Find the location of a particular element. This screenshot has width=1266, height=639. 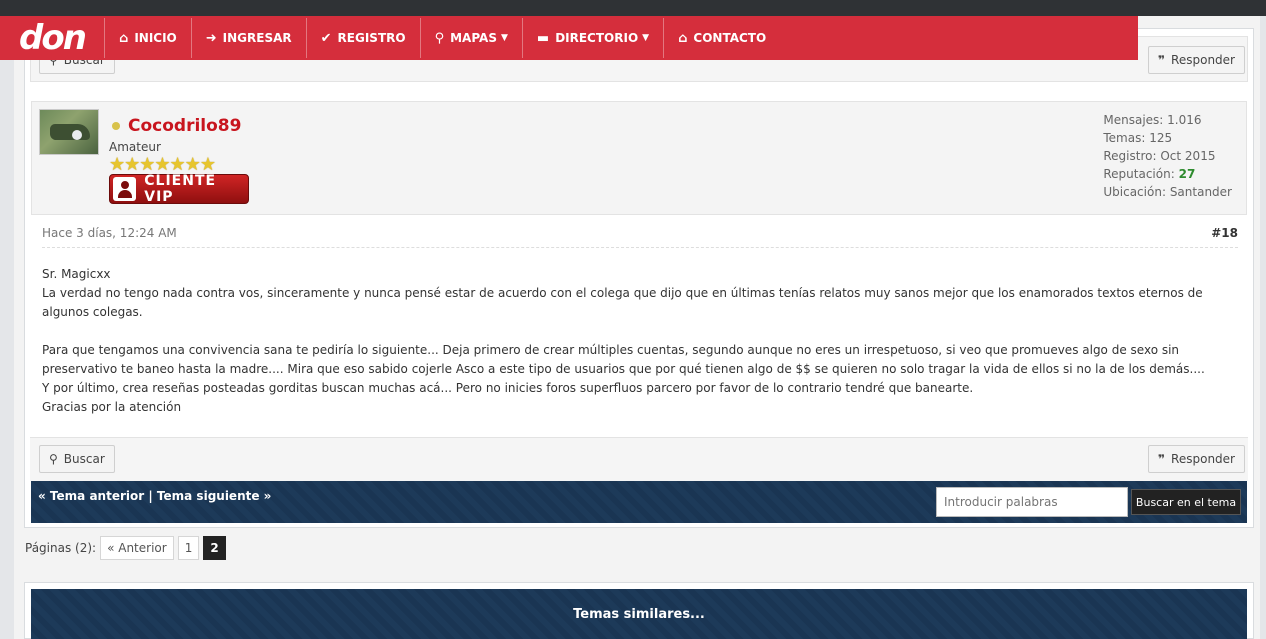

login-icon: ➜ is located at coordinates (211, 38).